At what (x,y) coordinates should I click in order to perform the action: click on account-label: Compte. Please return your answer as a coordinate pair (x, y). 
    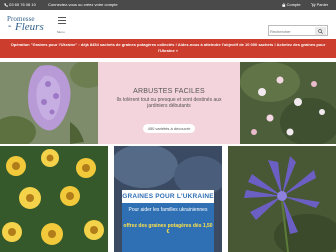
    Looking at the image, I should click on (293, 4).